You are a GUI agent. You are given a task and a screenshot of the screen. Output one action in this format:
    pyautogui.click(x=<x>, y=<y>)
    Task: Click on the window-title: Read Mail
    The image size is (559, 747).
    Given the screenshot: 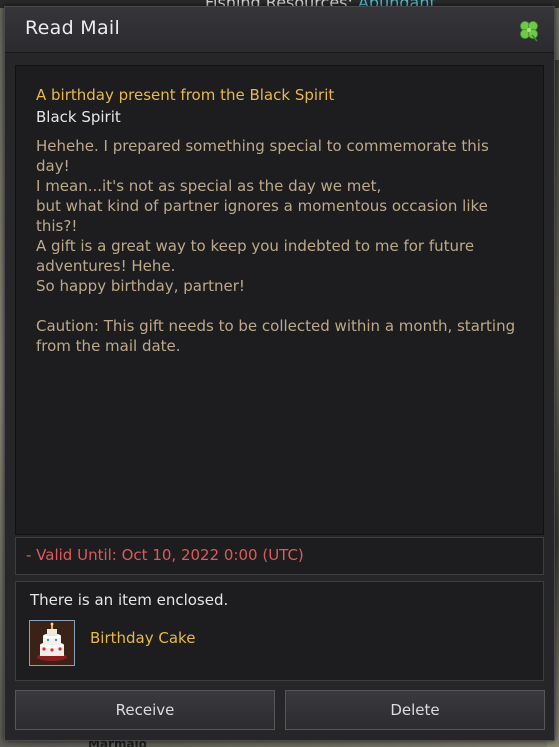 What is the action you would take?
    pyautogui.click(x=73, y=28)
    